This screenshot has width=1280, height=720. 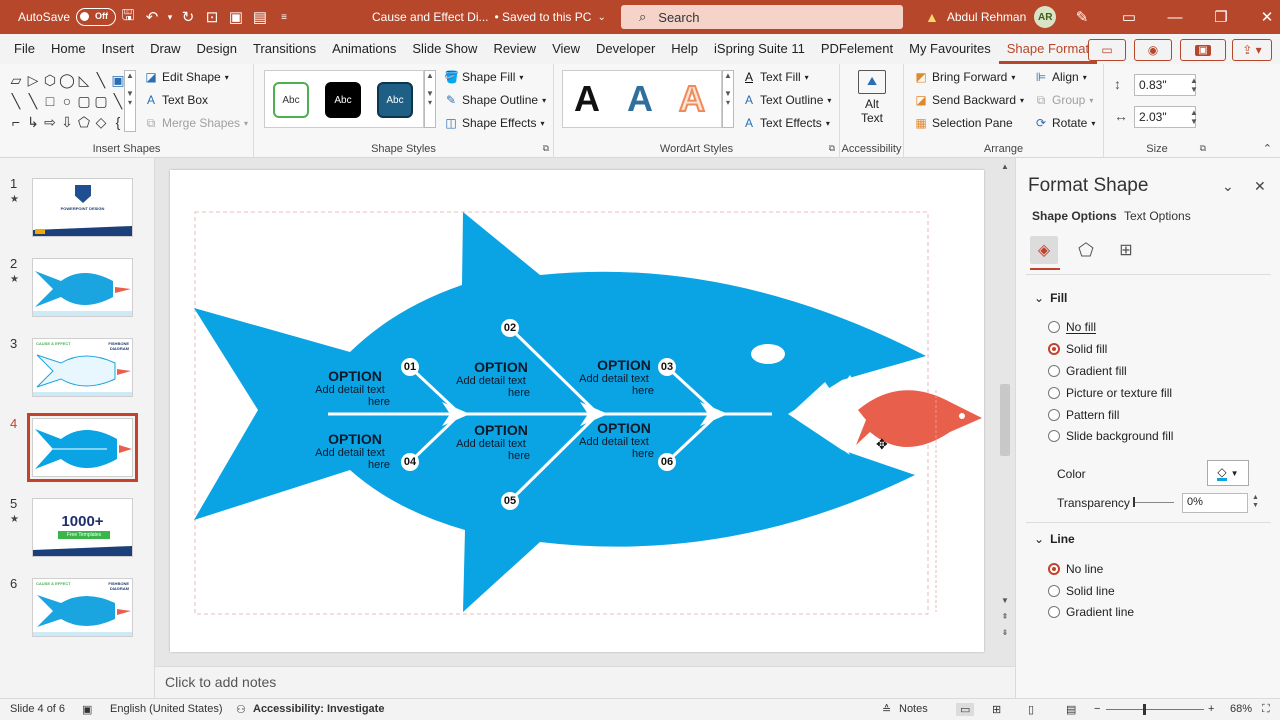 I want to click on textbox-shape-icon: ▣, so click(x=117, y=80).